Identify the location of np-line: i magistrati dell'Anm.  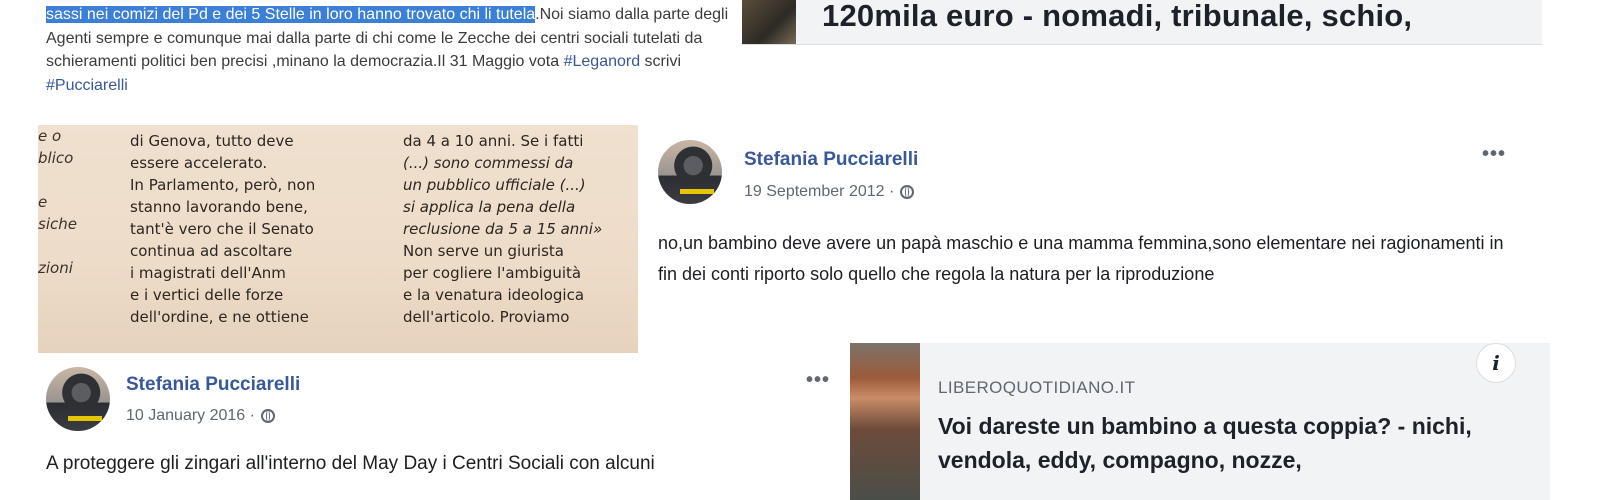
(208, 273).